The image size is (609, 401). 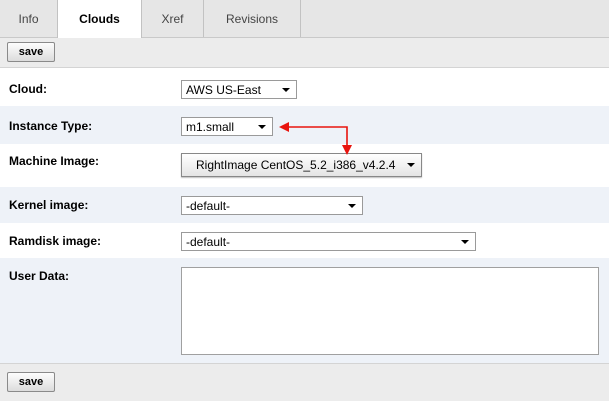 I want to click on annotation-arrow-line, so click(x=317, y=136).